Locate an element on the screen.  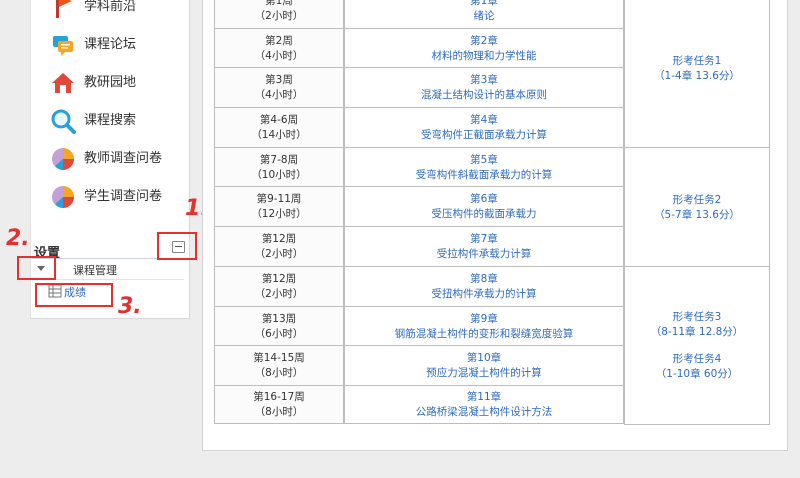
sidebar-item-label: 课程论坛 is located at coordinates (110, 44).